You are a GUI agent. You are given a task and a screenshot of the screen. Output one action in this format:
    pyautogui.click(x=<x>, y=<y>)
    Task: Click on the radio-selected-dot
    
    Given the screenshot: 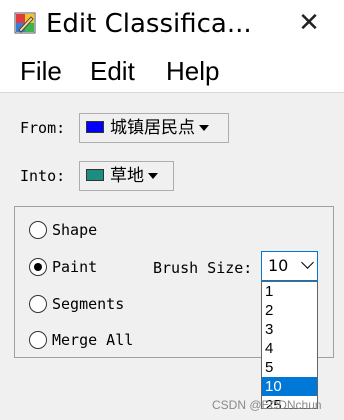 What is the action you would take?
    pyautogui.click(x=38, y=267)
    